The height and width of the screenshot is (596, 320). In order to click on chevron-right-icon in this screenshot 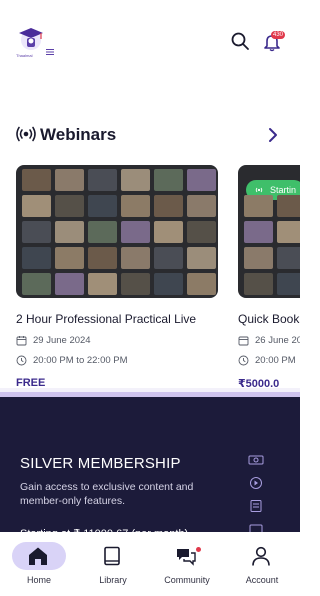, I will do `click(273, 135)`.